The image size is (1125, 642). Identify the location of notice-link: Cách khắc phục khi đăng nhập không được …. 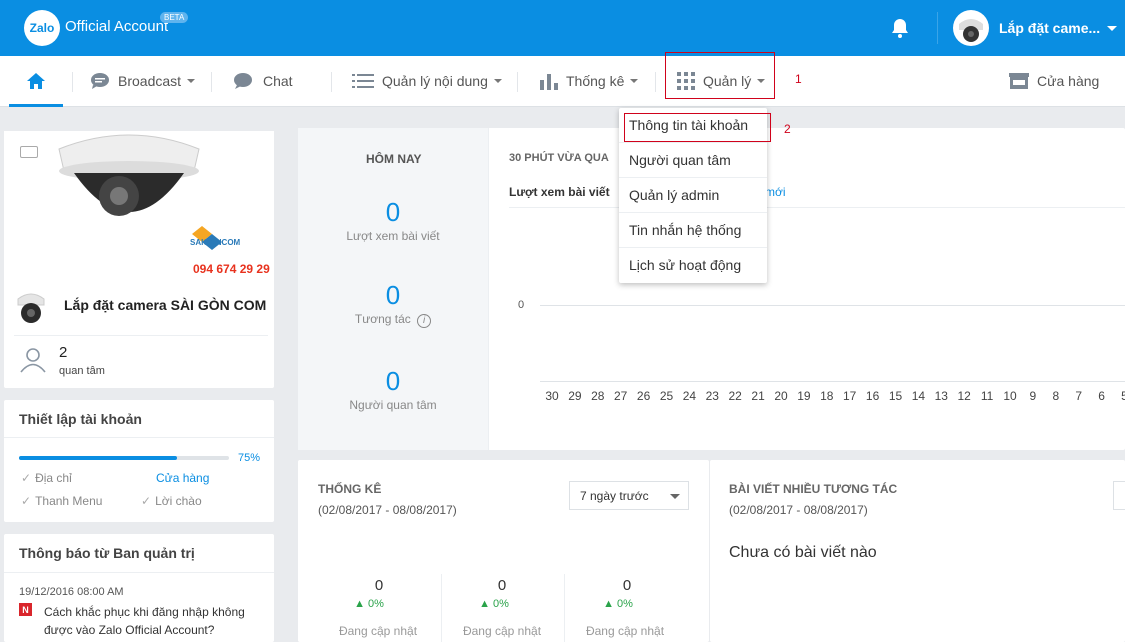
(154, 621).